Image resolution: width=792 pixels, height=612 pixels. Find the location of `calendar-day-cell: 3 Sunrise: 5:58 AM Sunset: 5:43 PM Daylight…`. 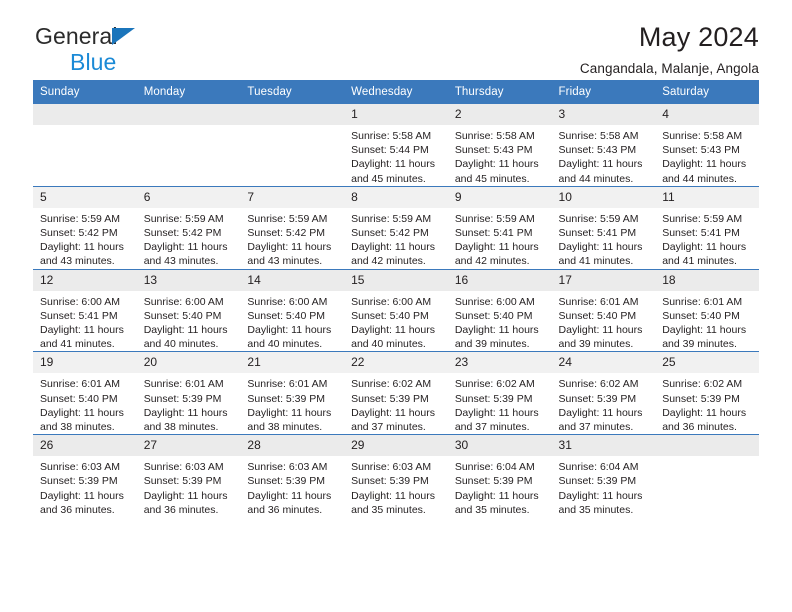

calendar-day-cell: 3 Sunrise: 5:58 AM Sunset: 5:43 PM Daylight… is located at coordinates (603, 145).